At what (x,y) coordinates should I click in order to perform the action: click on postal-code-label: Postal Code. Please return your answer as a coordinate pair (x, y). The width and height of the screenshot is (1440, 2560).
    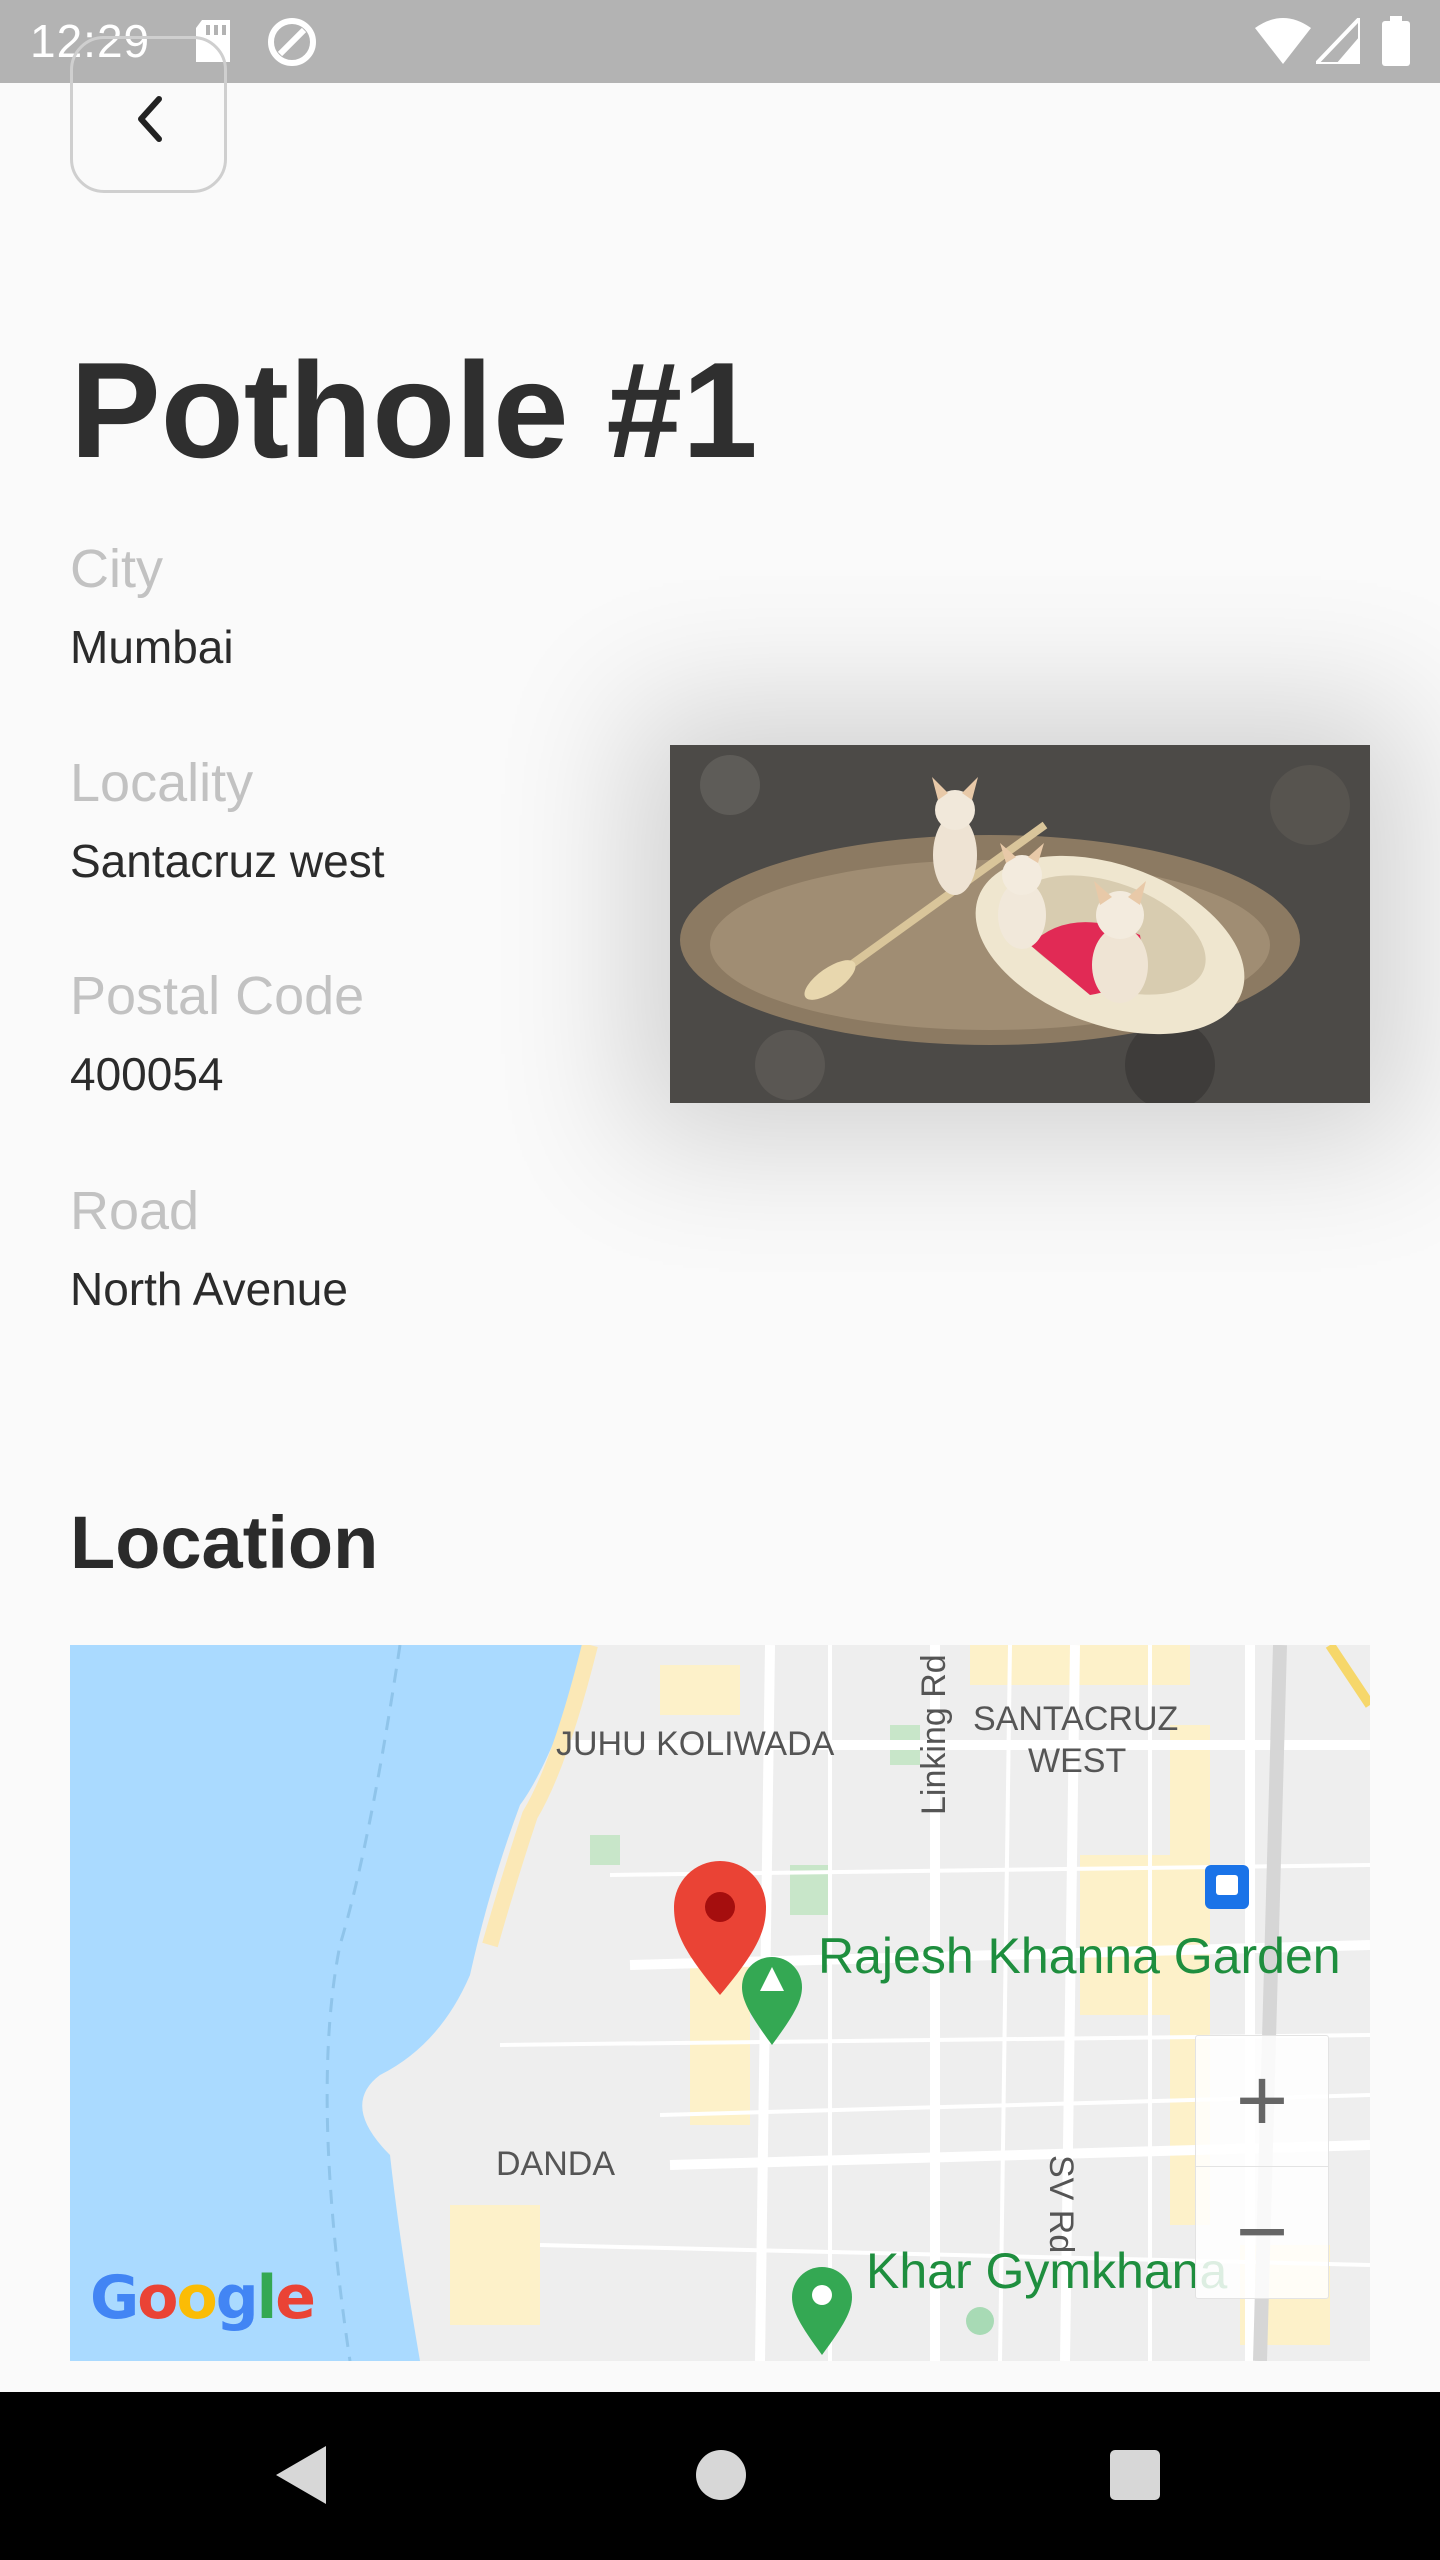
    Looking at the image, I should click on (217, 996).